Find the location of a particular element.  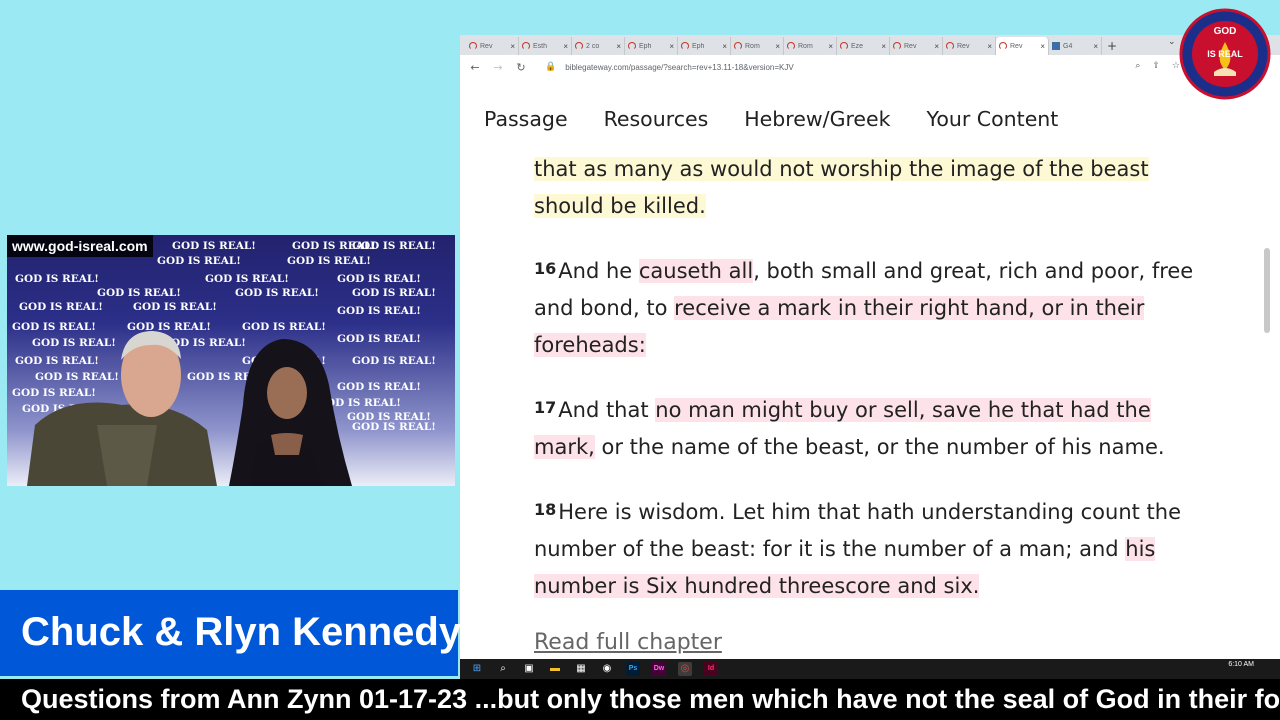

logo-middle-text: IS REAL is located at coordinates (1225, 54).